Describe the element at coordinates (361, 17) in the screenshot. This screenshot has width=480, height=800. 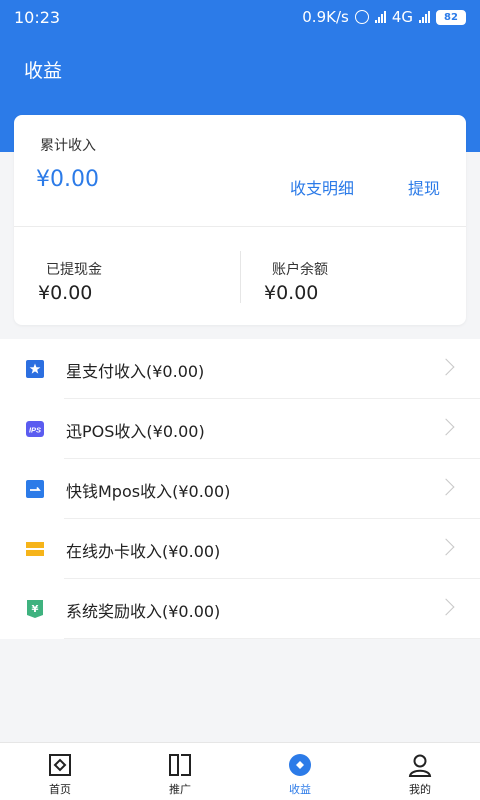
I see `alarm-icon` at that location.